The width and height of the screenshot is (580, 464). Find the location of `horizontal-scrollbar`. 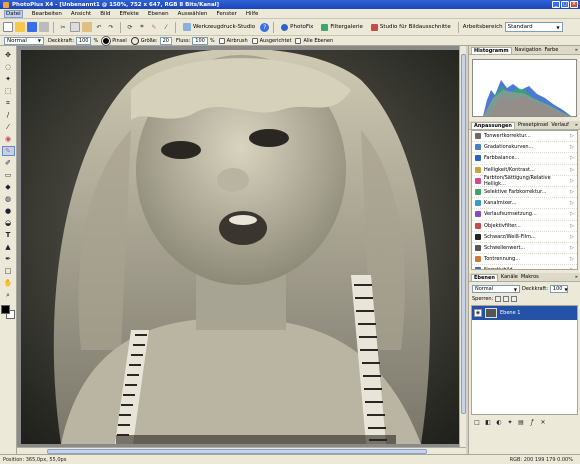

horizontal-scrollbar is located at coordinates (241, 450).